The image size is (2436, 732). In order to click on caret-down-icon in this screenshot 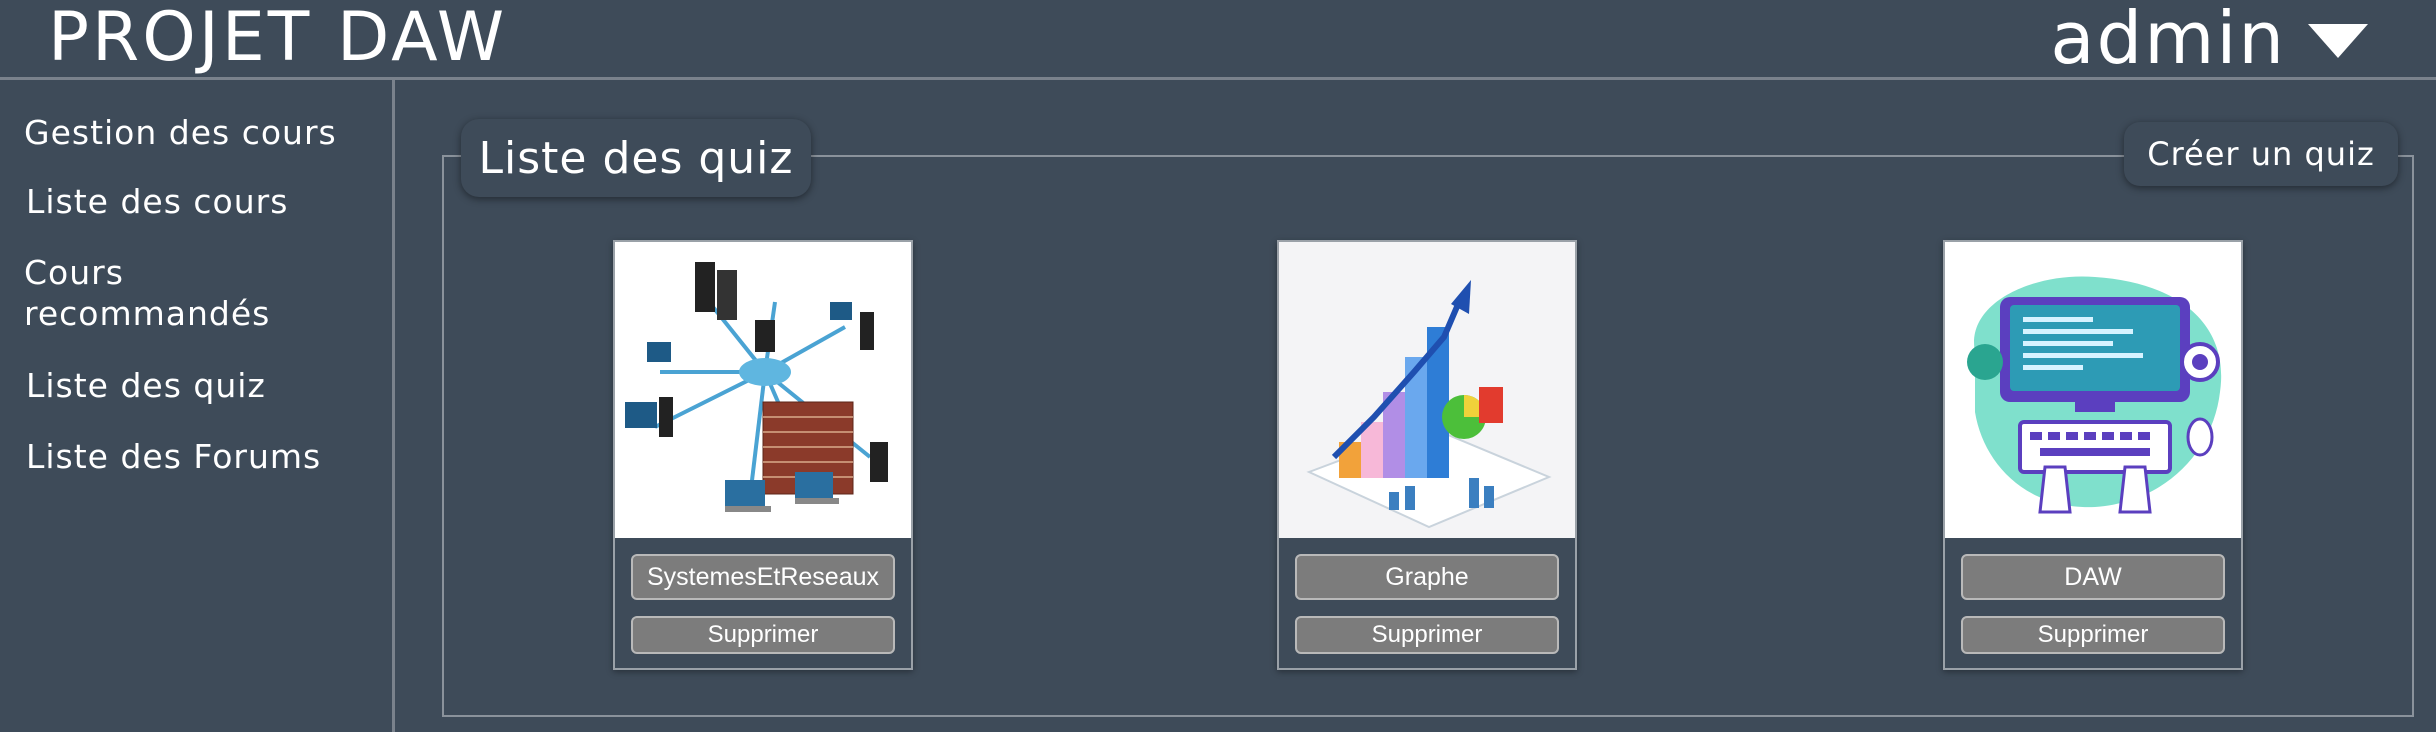, I will do `click(2338, 41)`.